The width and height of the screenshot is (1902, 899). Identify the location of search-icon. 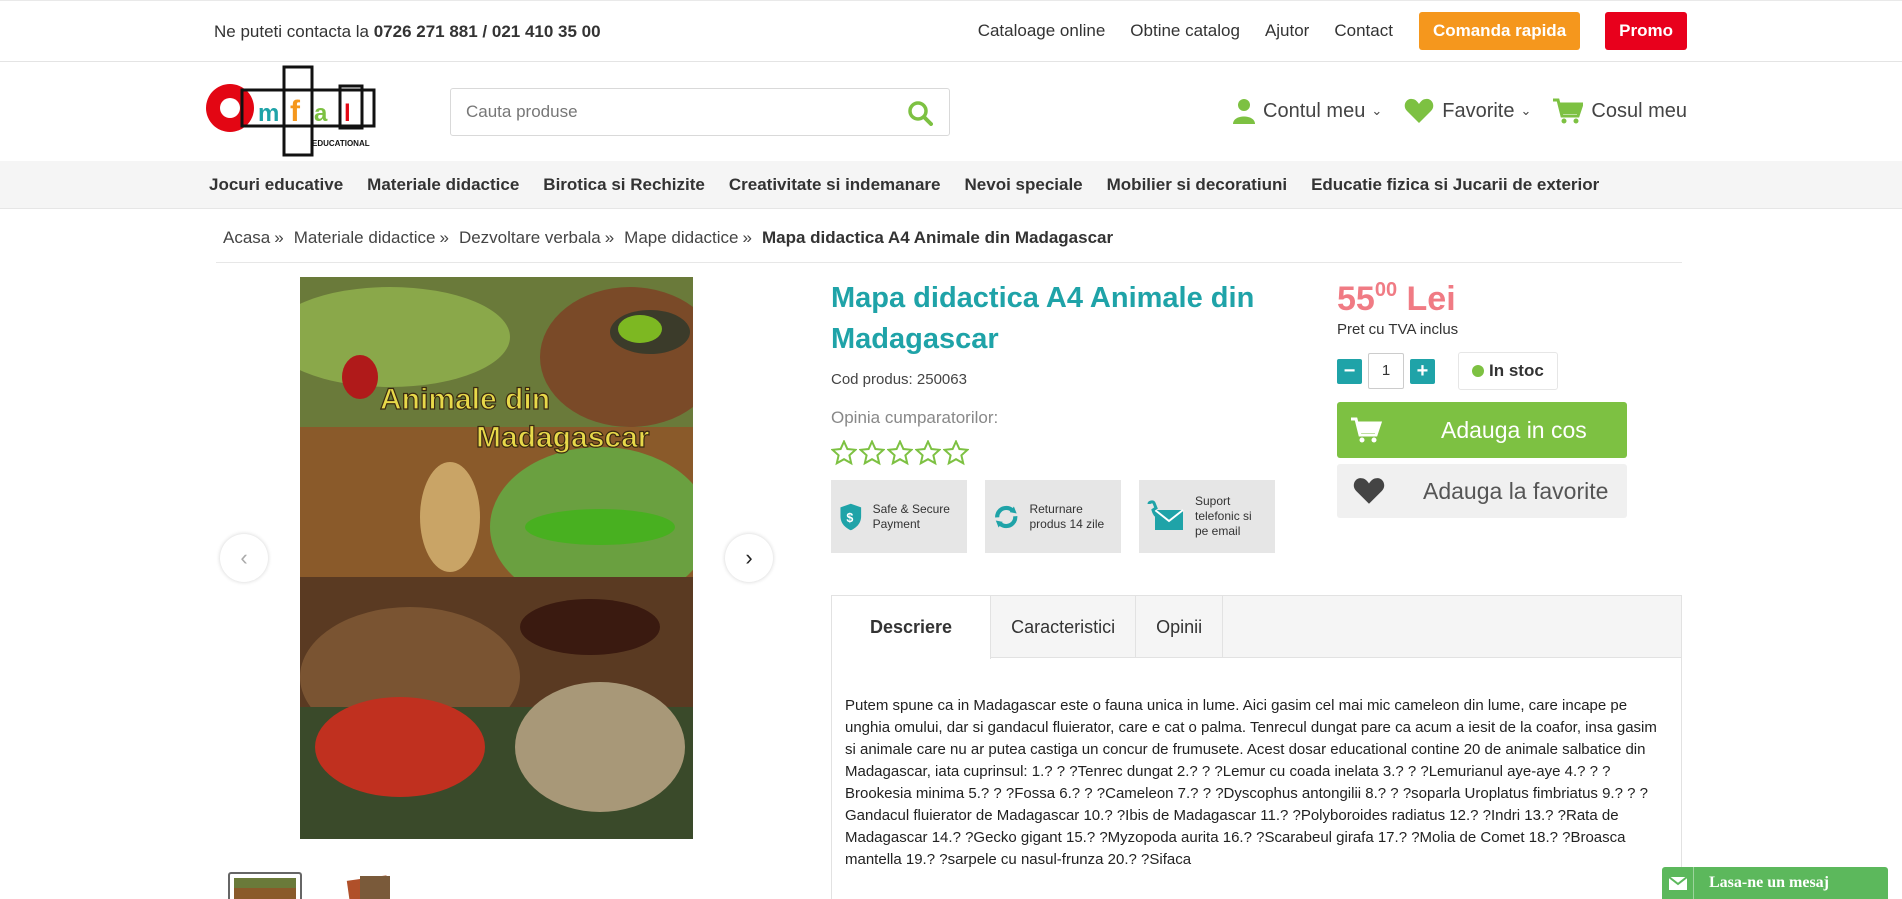
(920, 113).